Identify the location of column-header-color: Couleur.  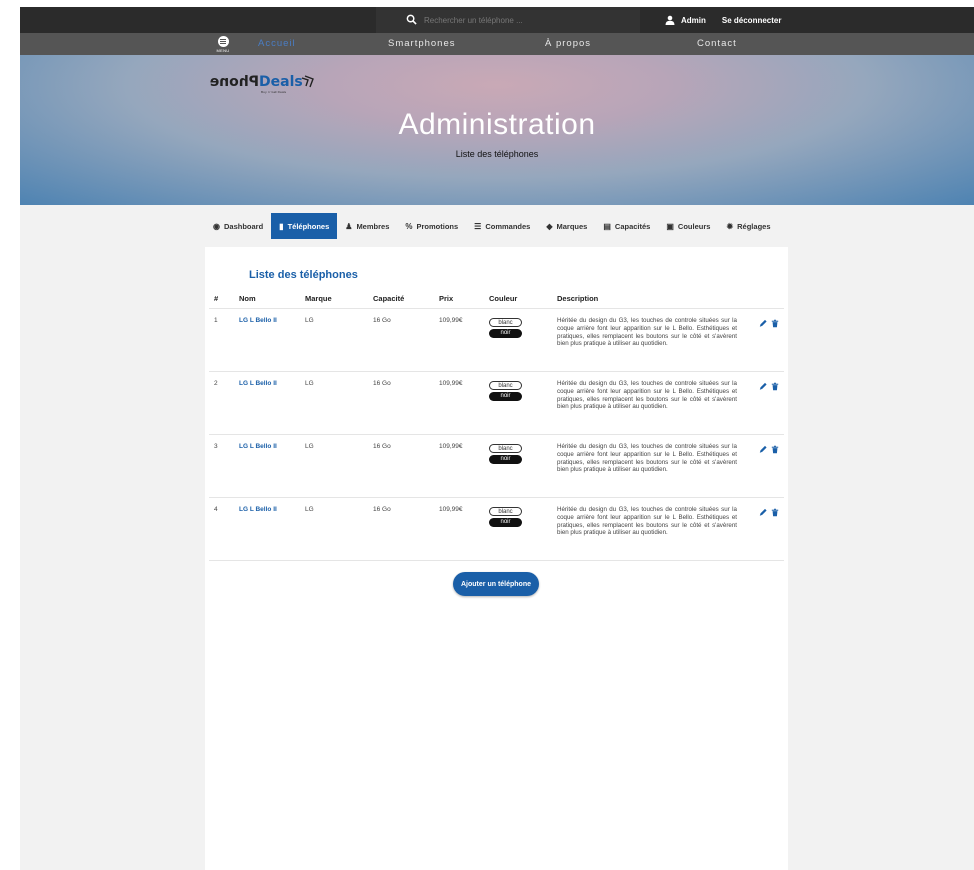
(503, 298).